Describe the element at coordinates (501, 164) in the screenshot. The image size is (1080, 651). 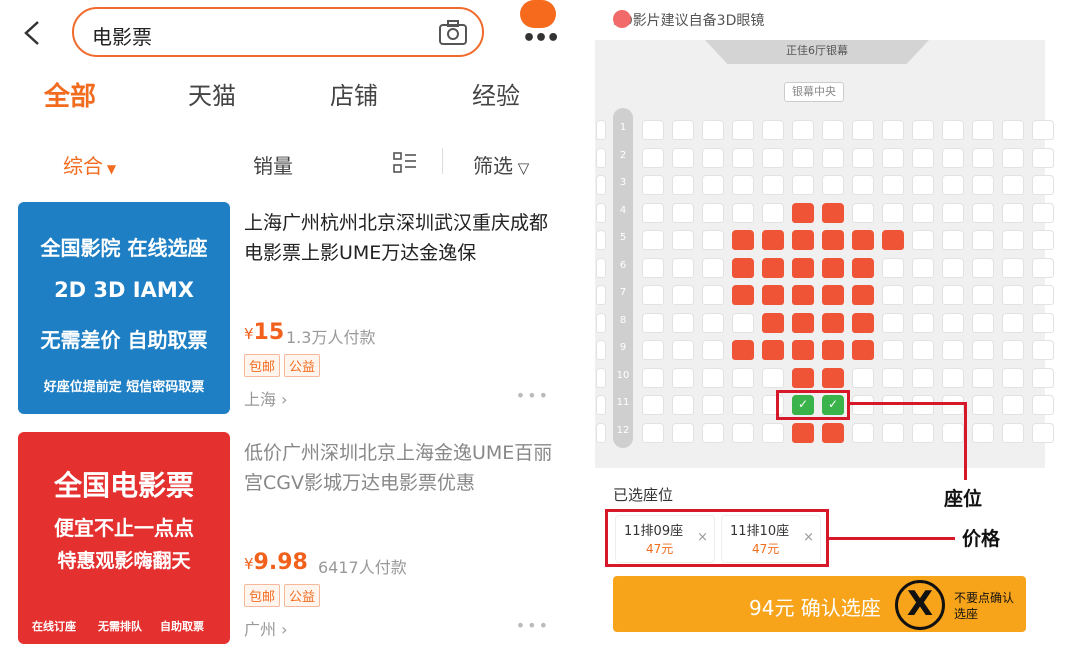
I see `filter-button: 筛选 ▽` at that location.